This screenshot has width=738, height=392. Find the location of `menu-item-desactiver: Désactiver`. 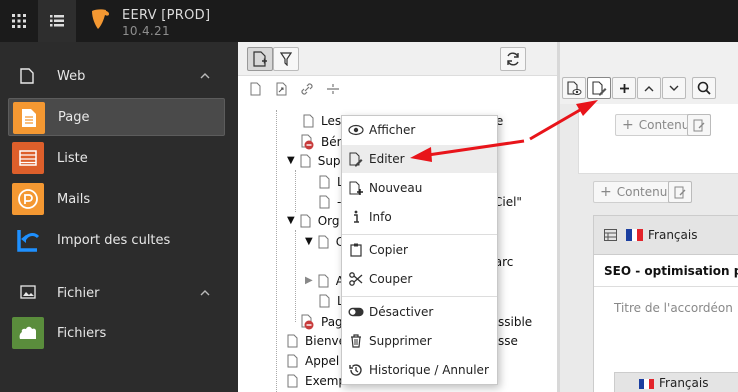

menu-item-desactiver: Désactiver is located at coordinates (419, 312).